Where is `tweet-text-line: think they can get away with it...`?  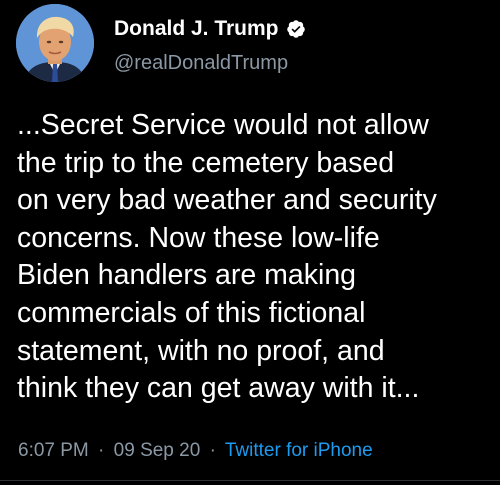 tweet-text-line: think they can get away with it... is located at coordinates (218, 388).